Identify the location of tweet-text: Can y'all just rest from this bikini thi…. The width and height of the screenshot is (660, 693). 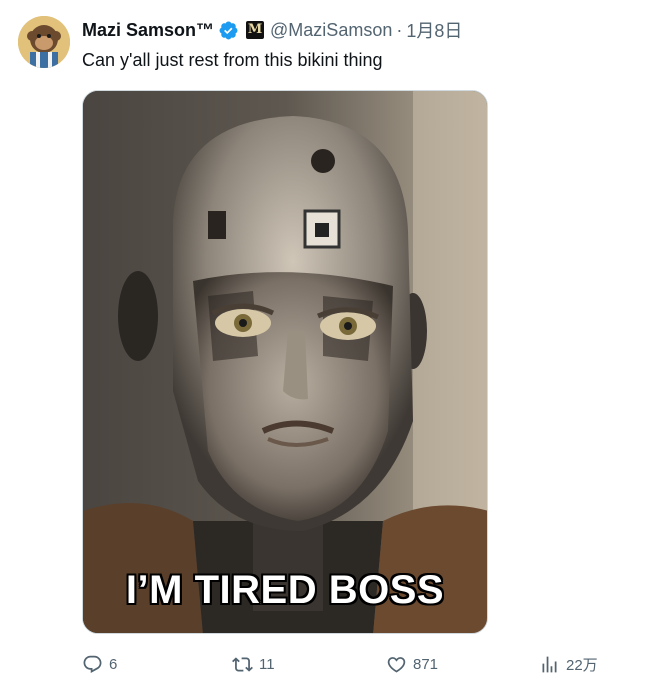
(232, 60).